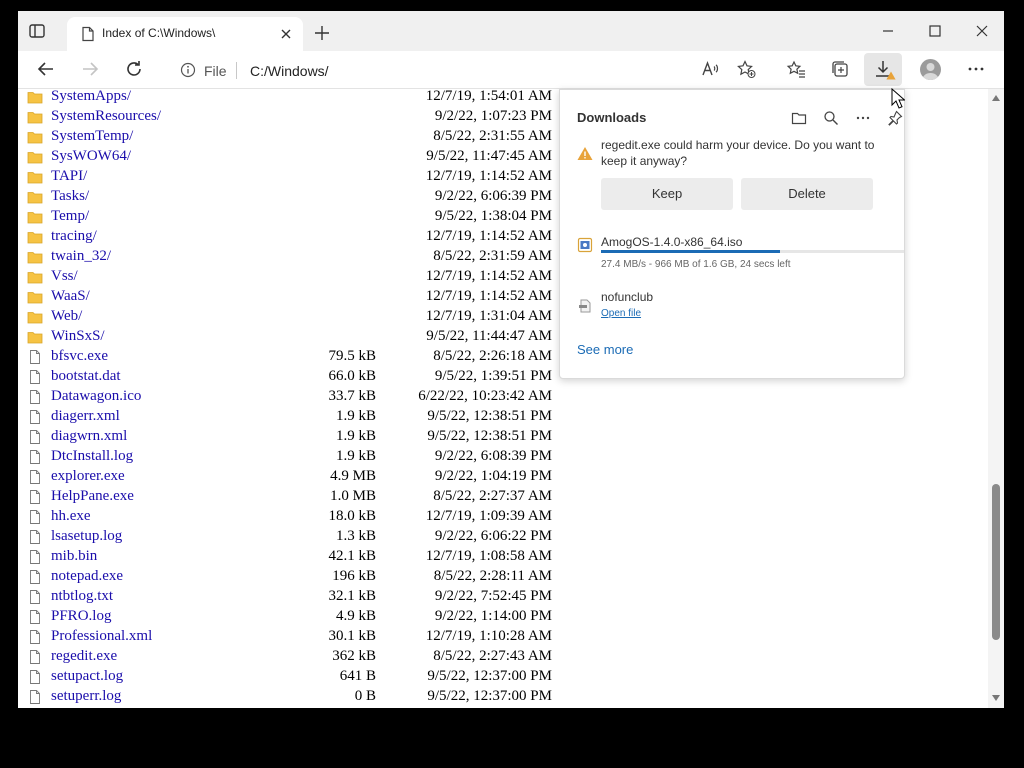 Image resolution: width=1024 pixels, height=768 pixels. I want to click on file-link: tracing/, so click(74, 236).